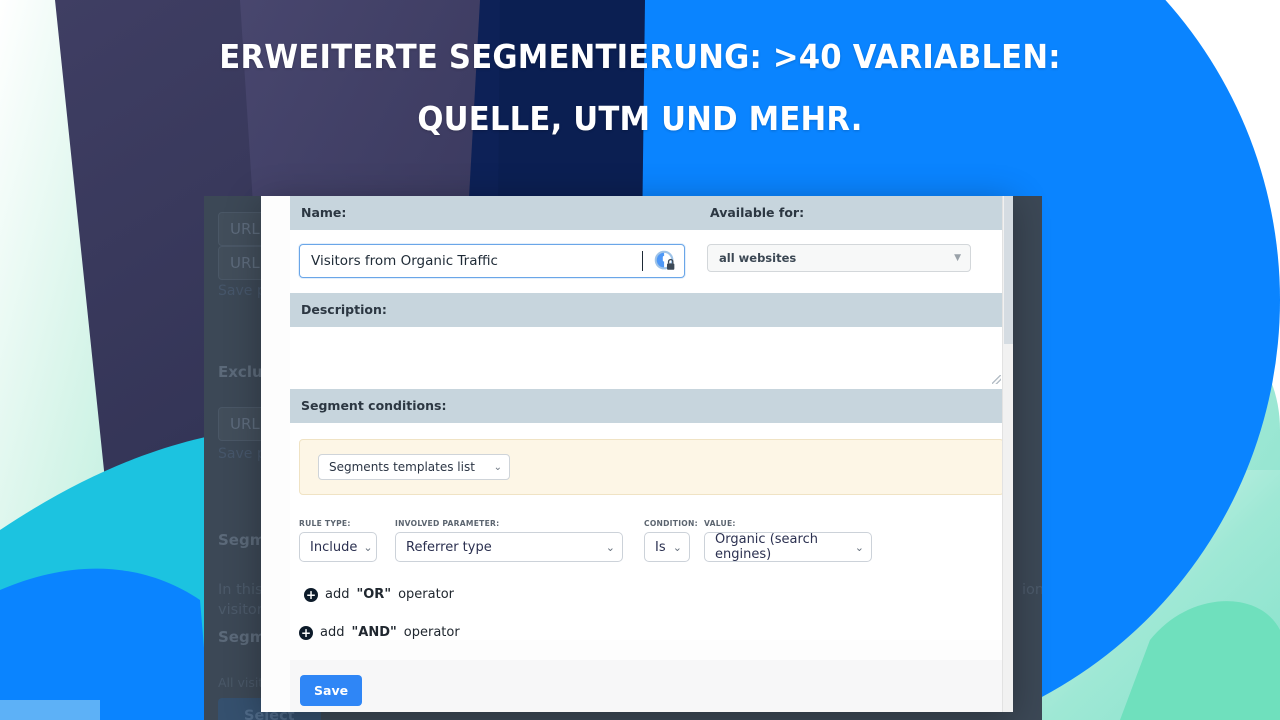 Image resolution: width=1280 pixels, height=720 pixels. Describe the element at coordinates (651, 582) in the screenshot. I see `add-or-operator-button: + add "OR" operator` at that location.